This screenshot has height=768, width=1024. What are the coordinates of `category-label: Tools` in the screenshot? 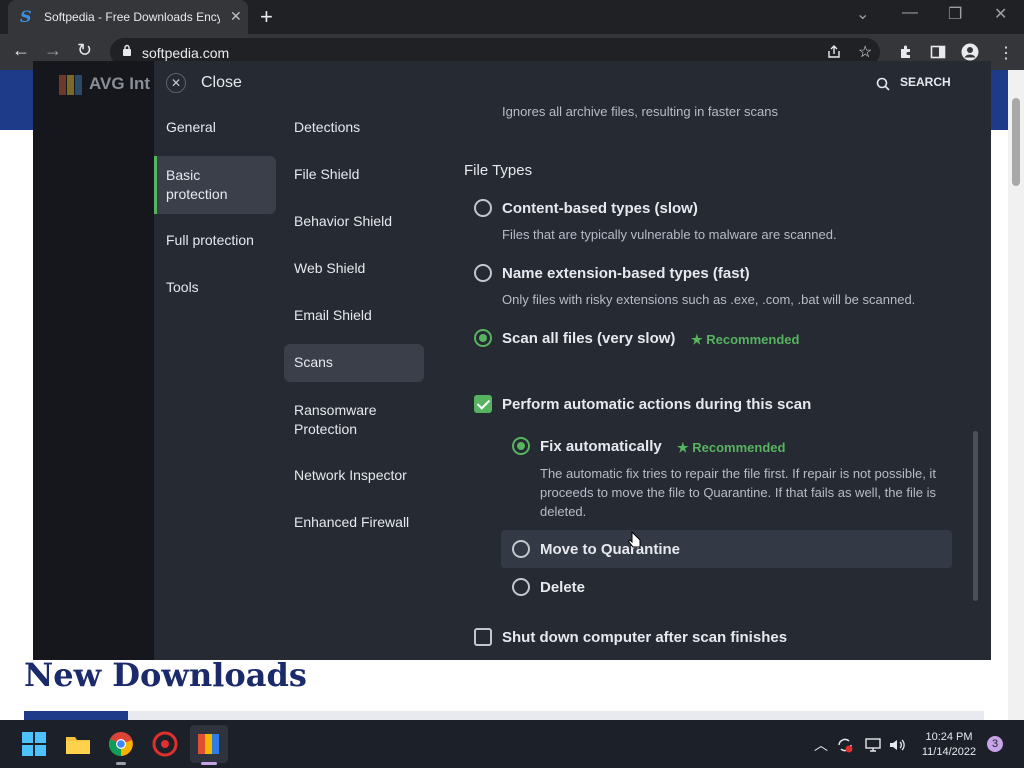 It's located at (182, 287).